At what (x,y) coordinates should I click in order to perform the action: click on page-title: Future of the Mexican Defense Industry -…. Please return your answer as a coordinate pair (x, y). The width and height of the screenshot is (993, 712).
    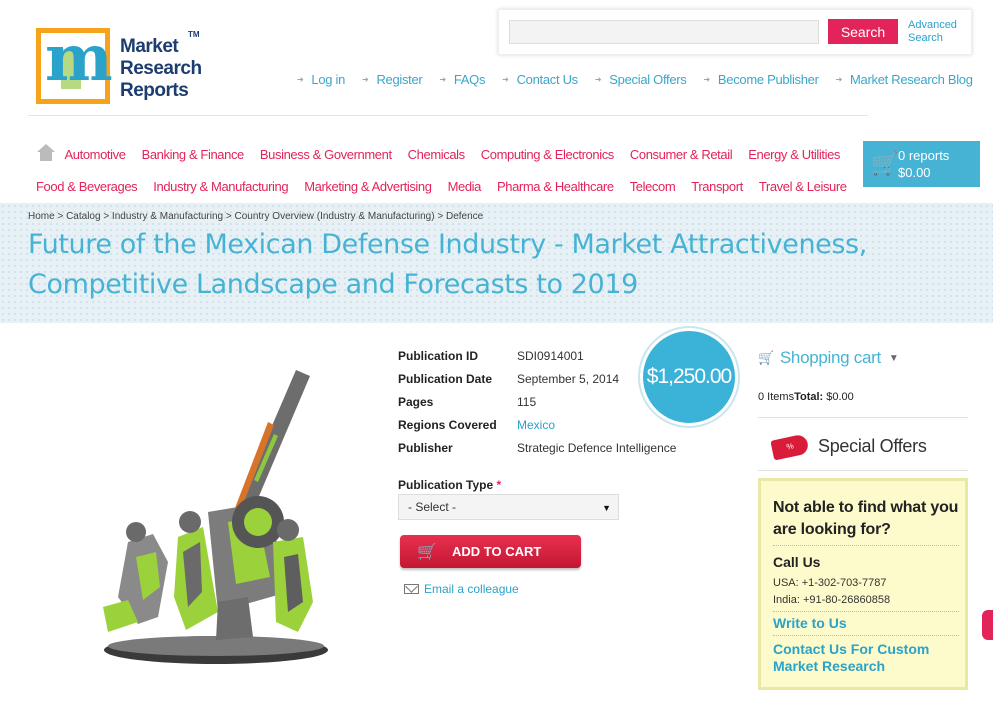
    Looking at the image, I should click on (447, 264).